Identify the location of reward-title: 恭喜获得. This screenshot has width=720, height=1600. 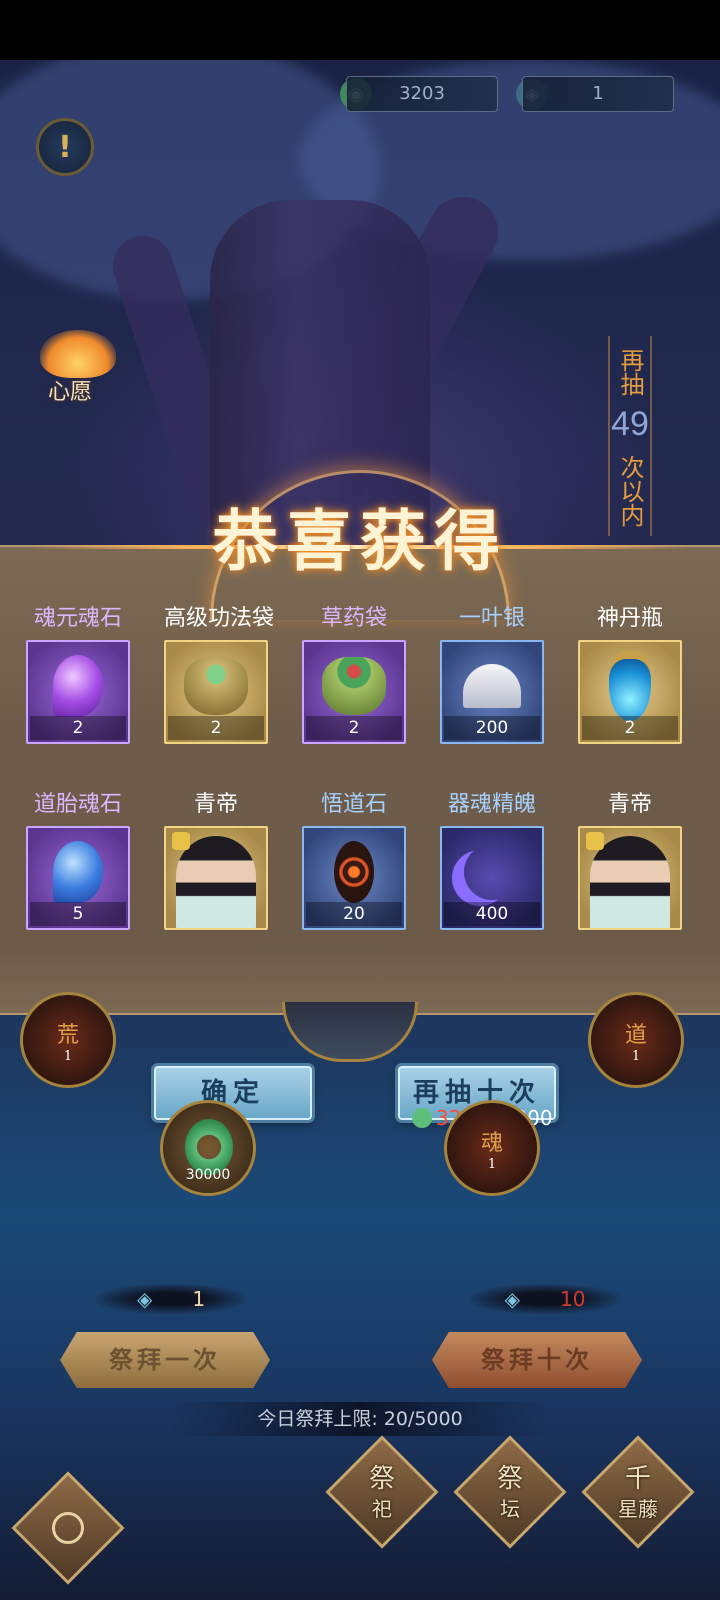
(360, 541).